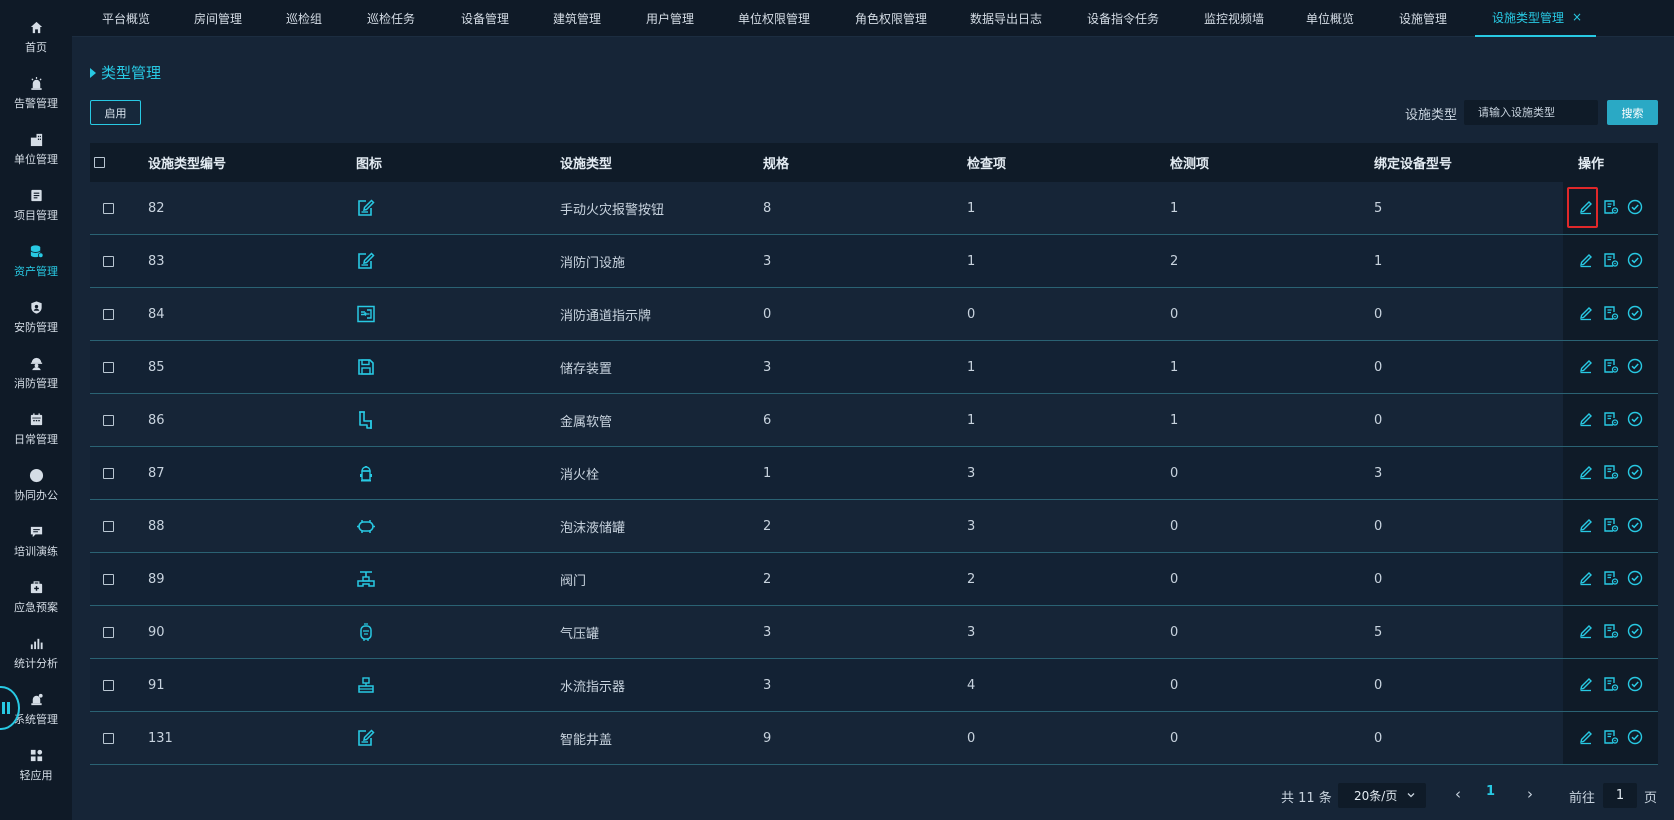 This screenshot has width=1674, height=820. What do you see at coordinates (577, 18) in the screenshot?
I see `tab: 建筑管理` at bounding box center [577, 18].